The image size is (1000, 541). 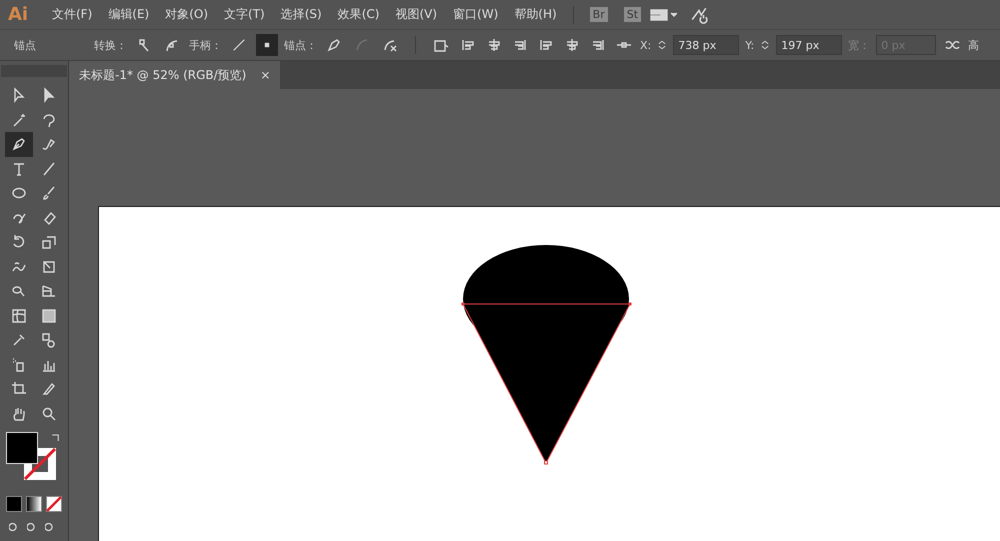 What do you see at coordinates (34, 504) in the screenshot?
I see `gradient-mode-button` at bounding box center [34, 504].